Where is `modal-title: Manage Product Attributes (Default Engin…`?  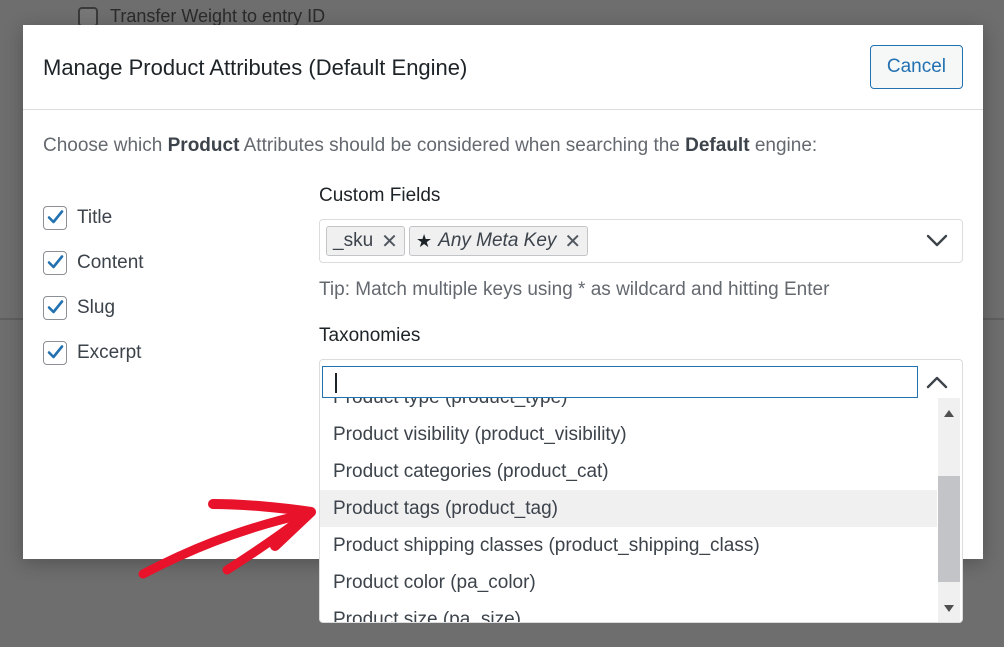
modal-title: Manage Product Attributes (Default Engin… is located at coordinates (255, 67).